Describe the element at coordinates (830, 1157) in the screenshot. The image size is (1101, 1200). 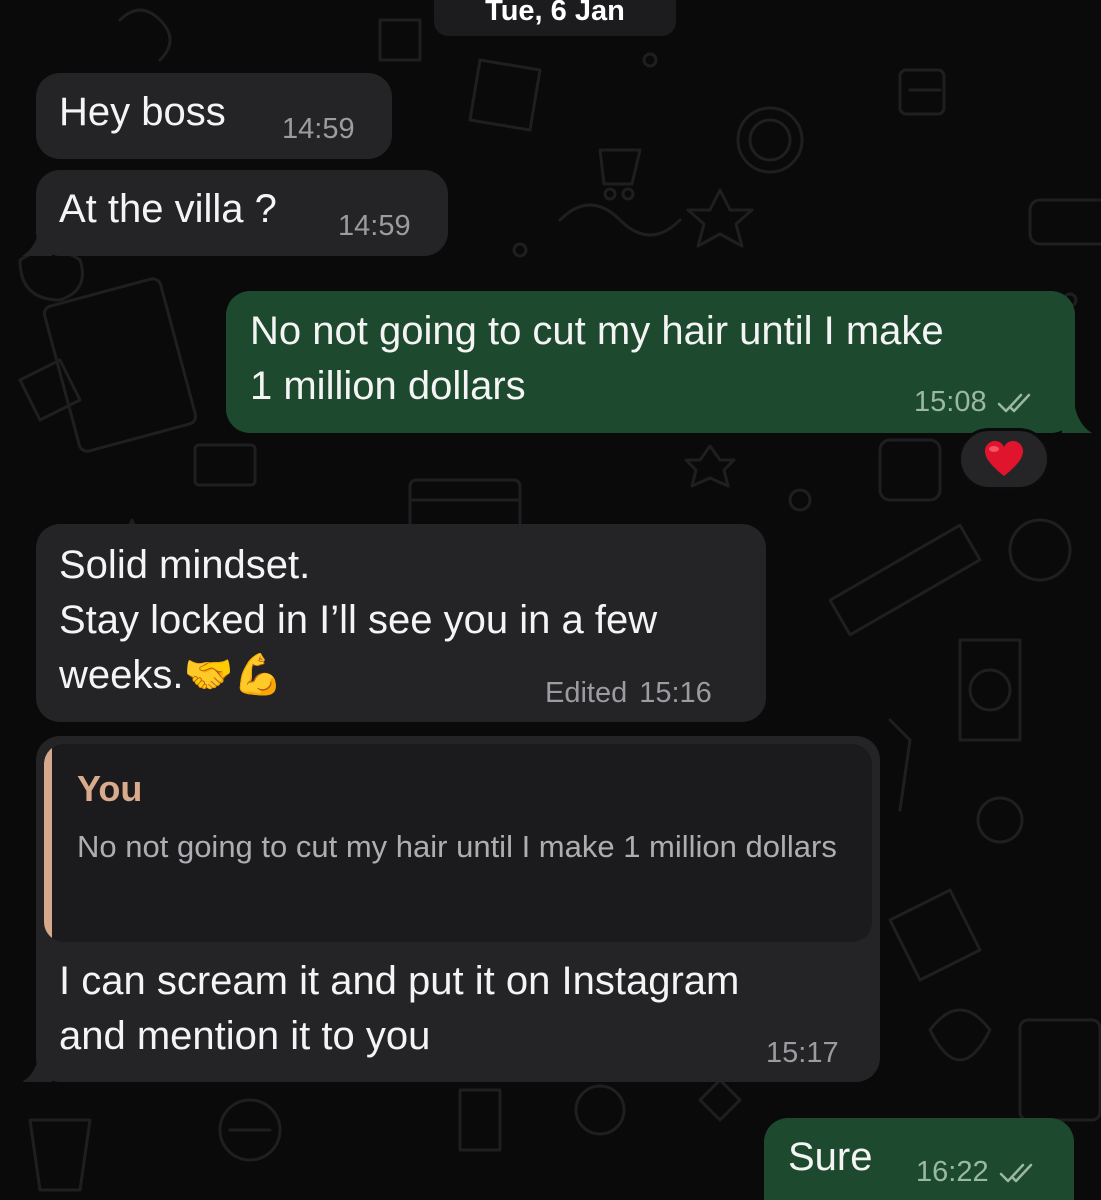
I see `message-text: Sure` at that location.